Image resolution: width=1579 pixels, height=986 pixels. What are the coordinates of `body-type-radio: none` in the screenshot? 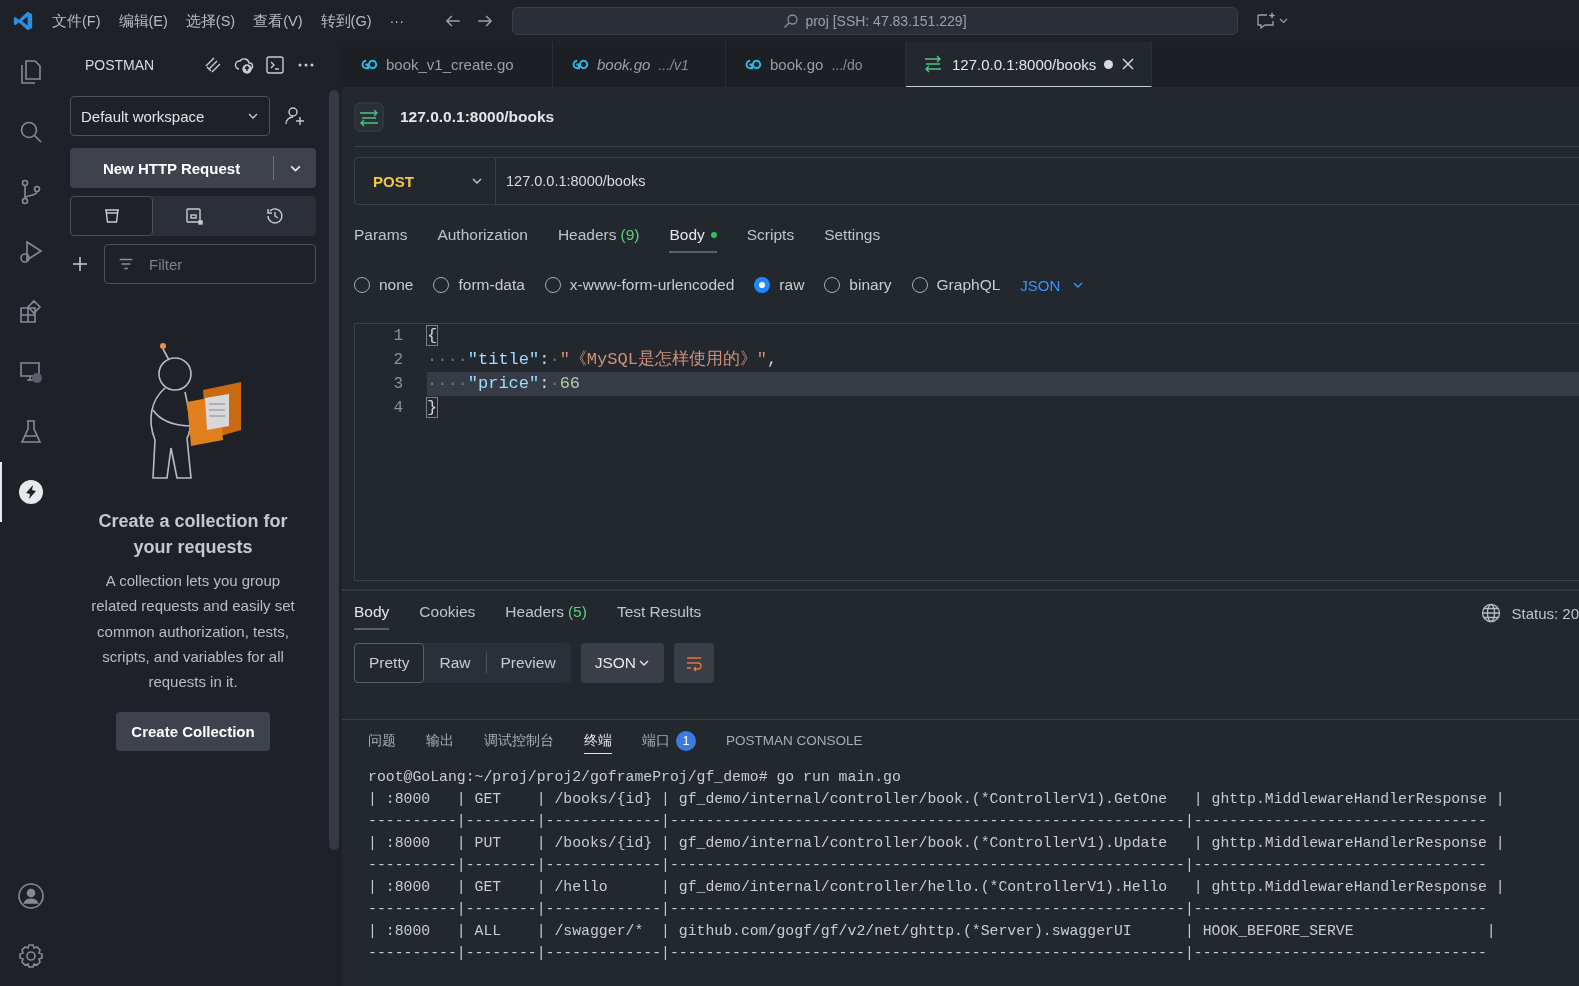 It's located at (384, 285).